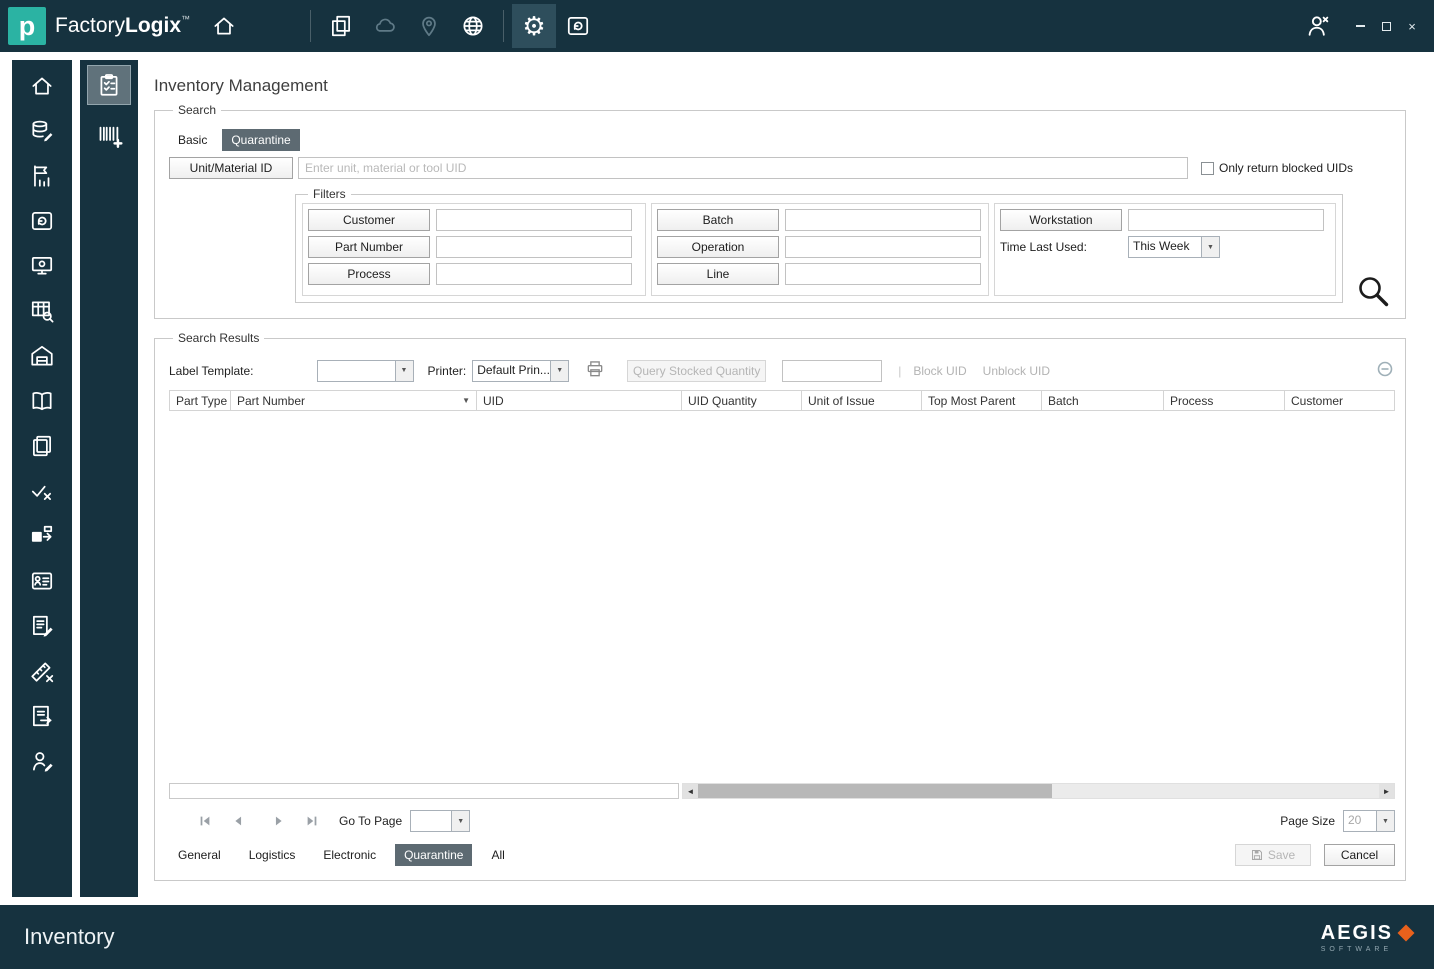 This screenshot has height=969, width=1434. Describe the element at coordinates (42, 131) in the screenshot. I see `sidebar-item-materials` at that location.